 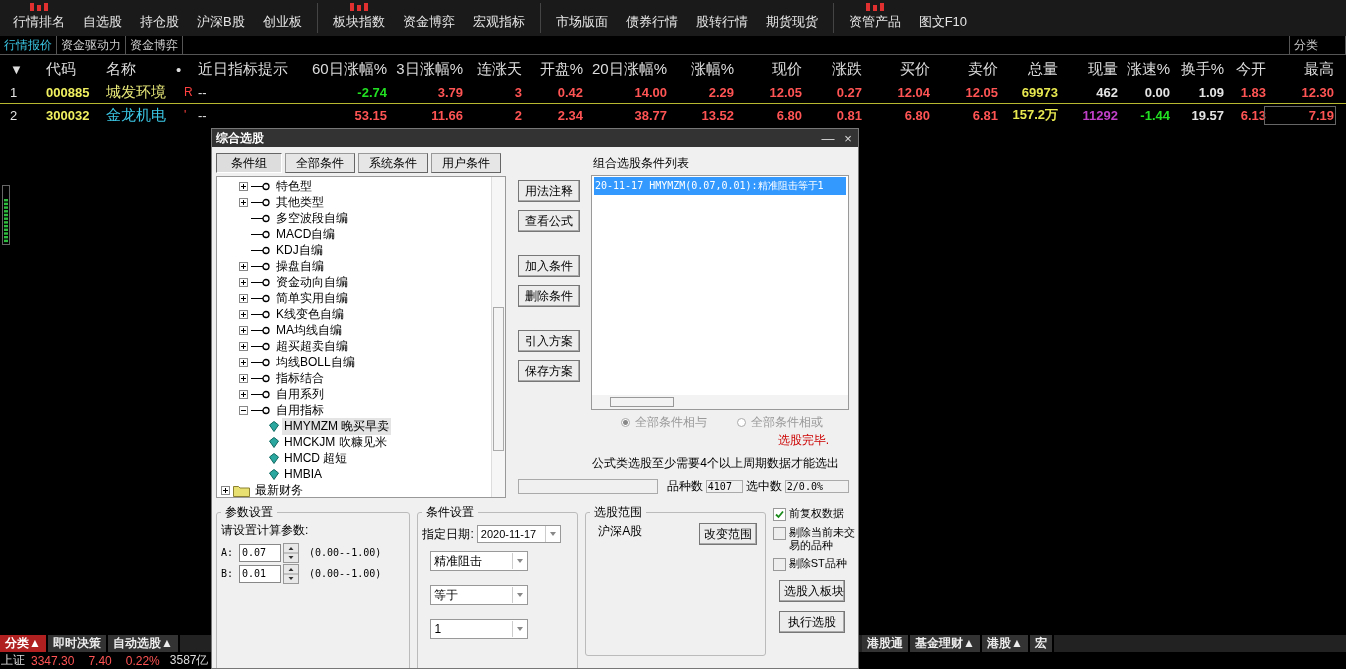 I want to click on action-button: 保存方案, so click(x=549, y=371).